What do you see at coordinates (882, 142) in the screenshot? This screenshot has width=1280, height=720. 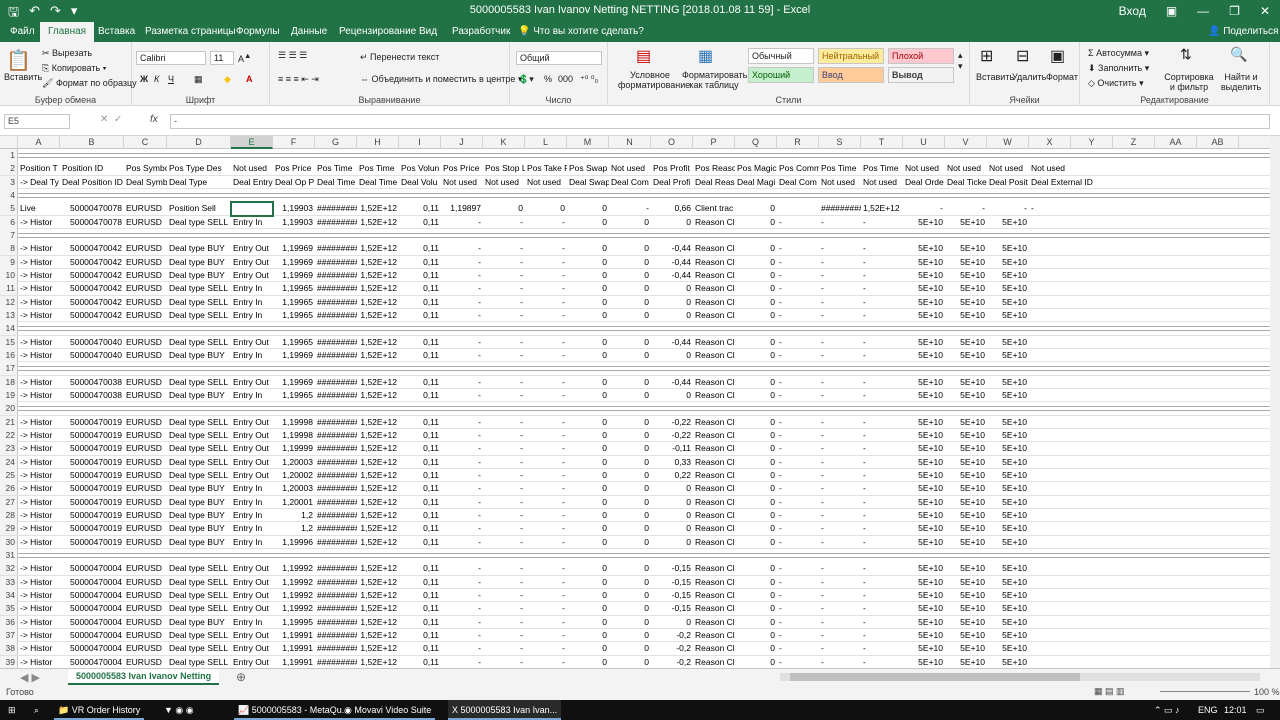 I see `column-header: T` at bounding box center [882, 142].